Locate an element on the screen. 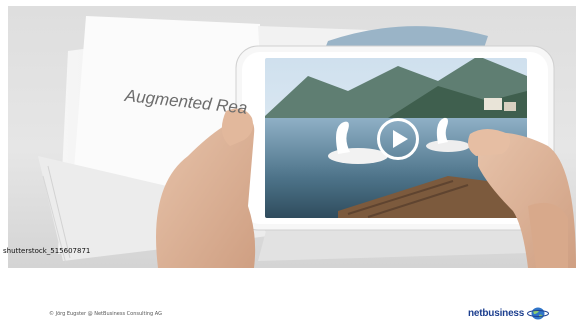 The image size is (584, 330). play-triangle is located at coordinates (400, 139).